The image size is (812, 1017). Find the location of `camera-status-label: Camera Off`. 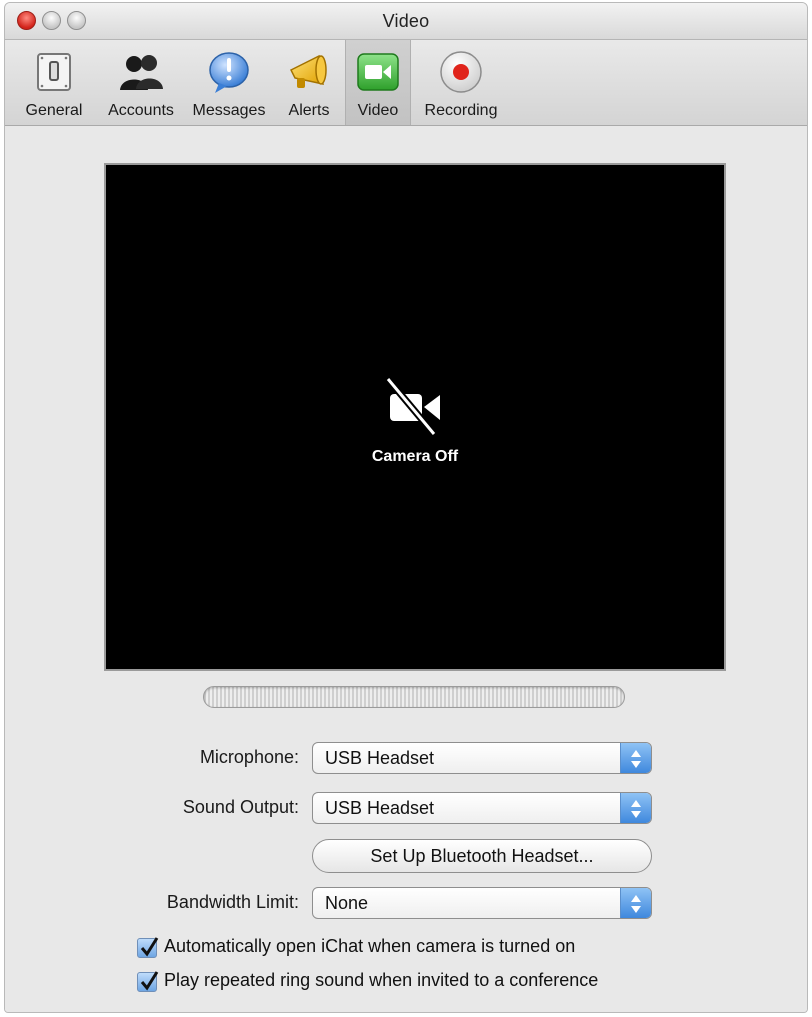

camera-status-label: Camera Off is located at coordinates (415, 456).